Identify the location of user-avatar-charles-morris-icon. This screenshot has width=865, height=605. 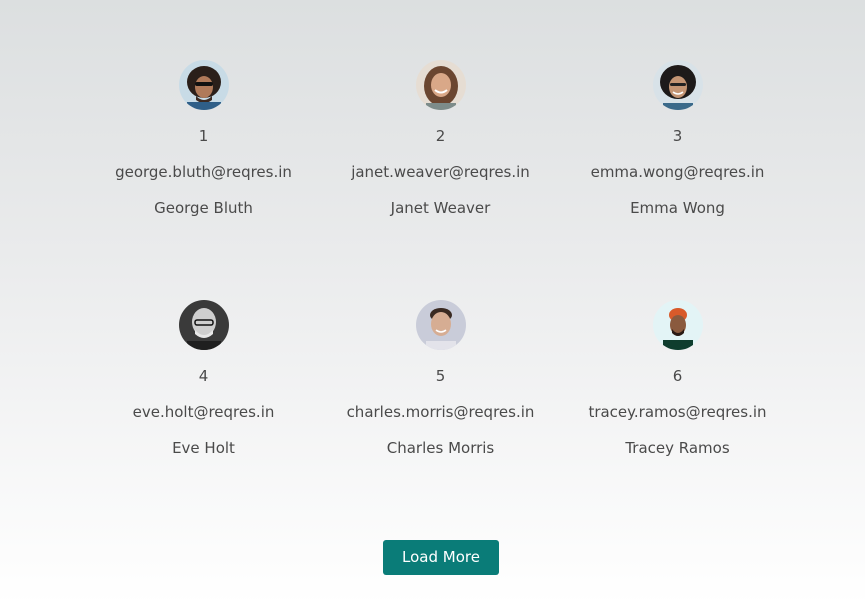
(440, 325).